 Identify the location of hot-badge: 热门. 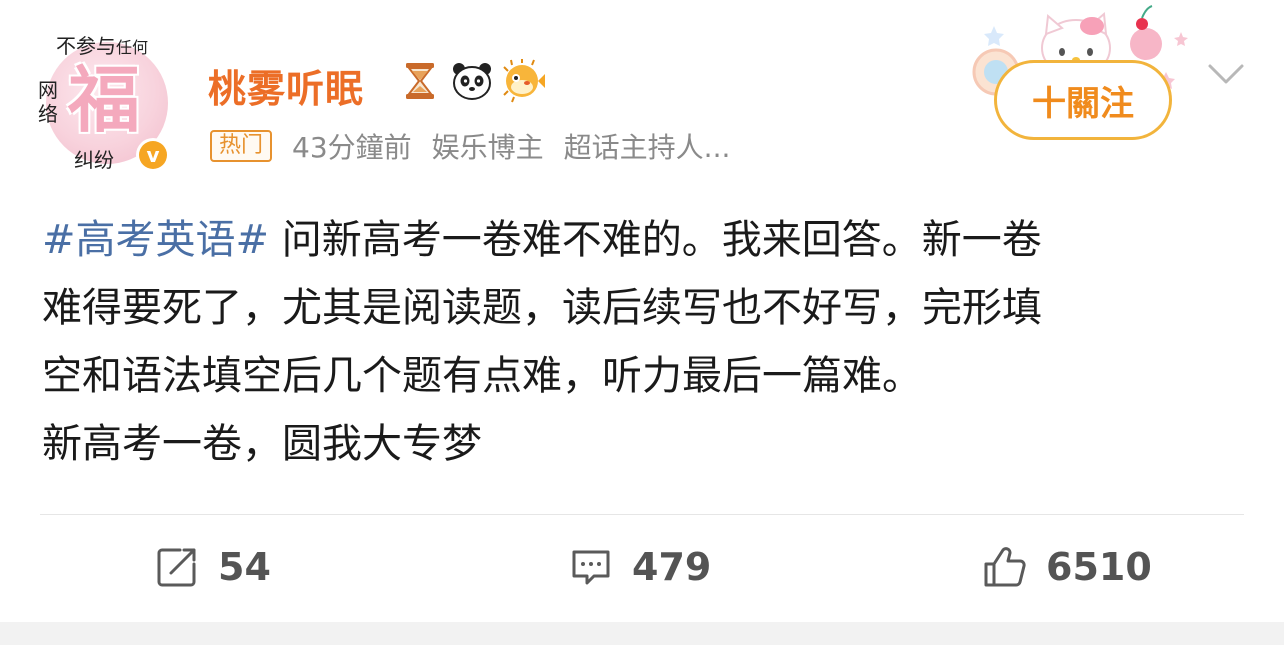
(241, 146).